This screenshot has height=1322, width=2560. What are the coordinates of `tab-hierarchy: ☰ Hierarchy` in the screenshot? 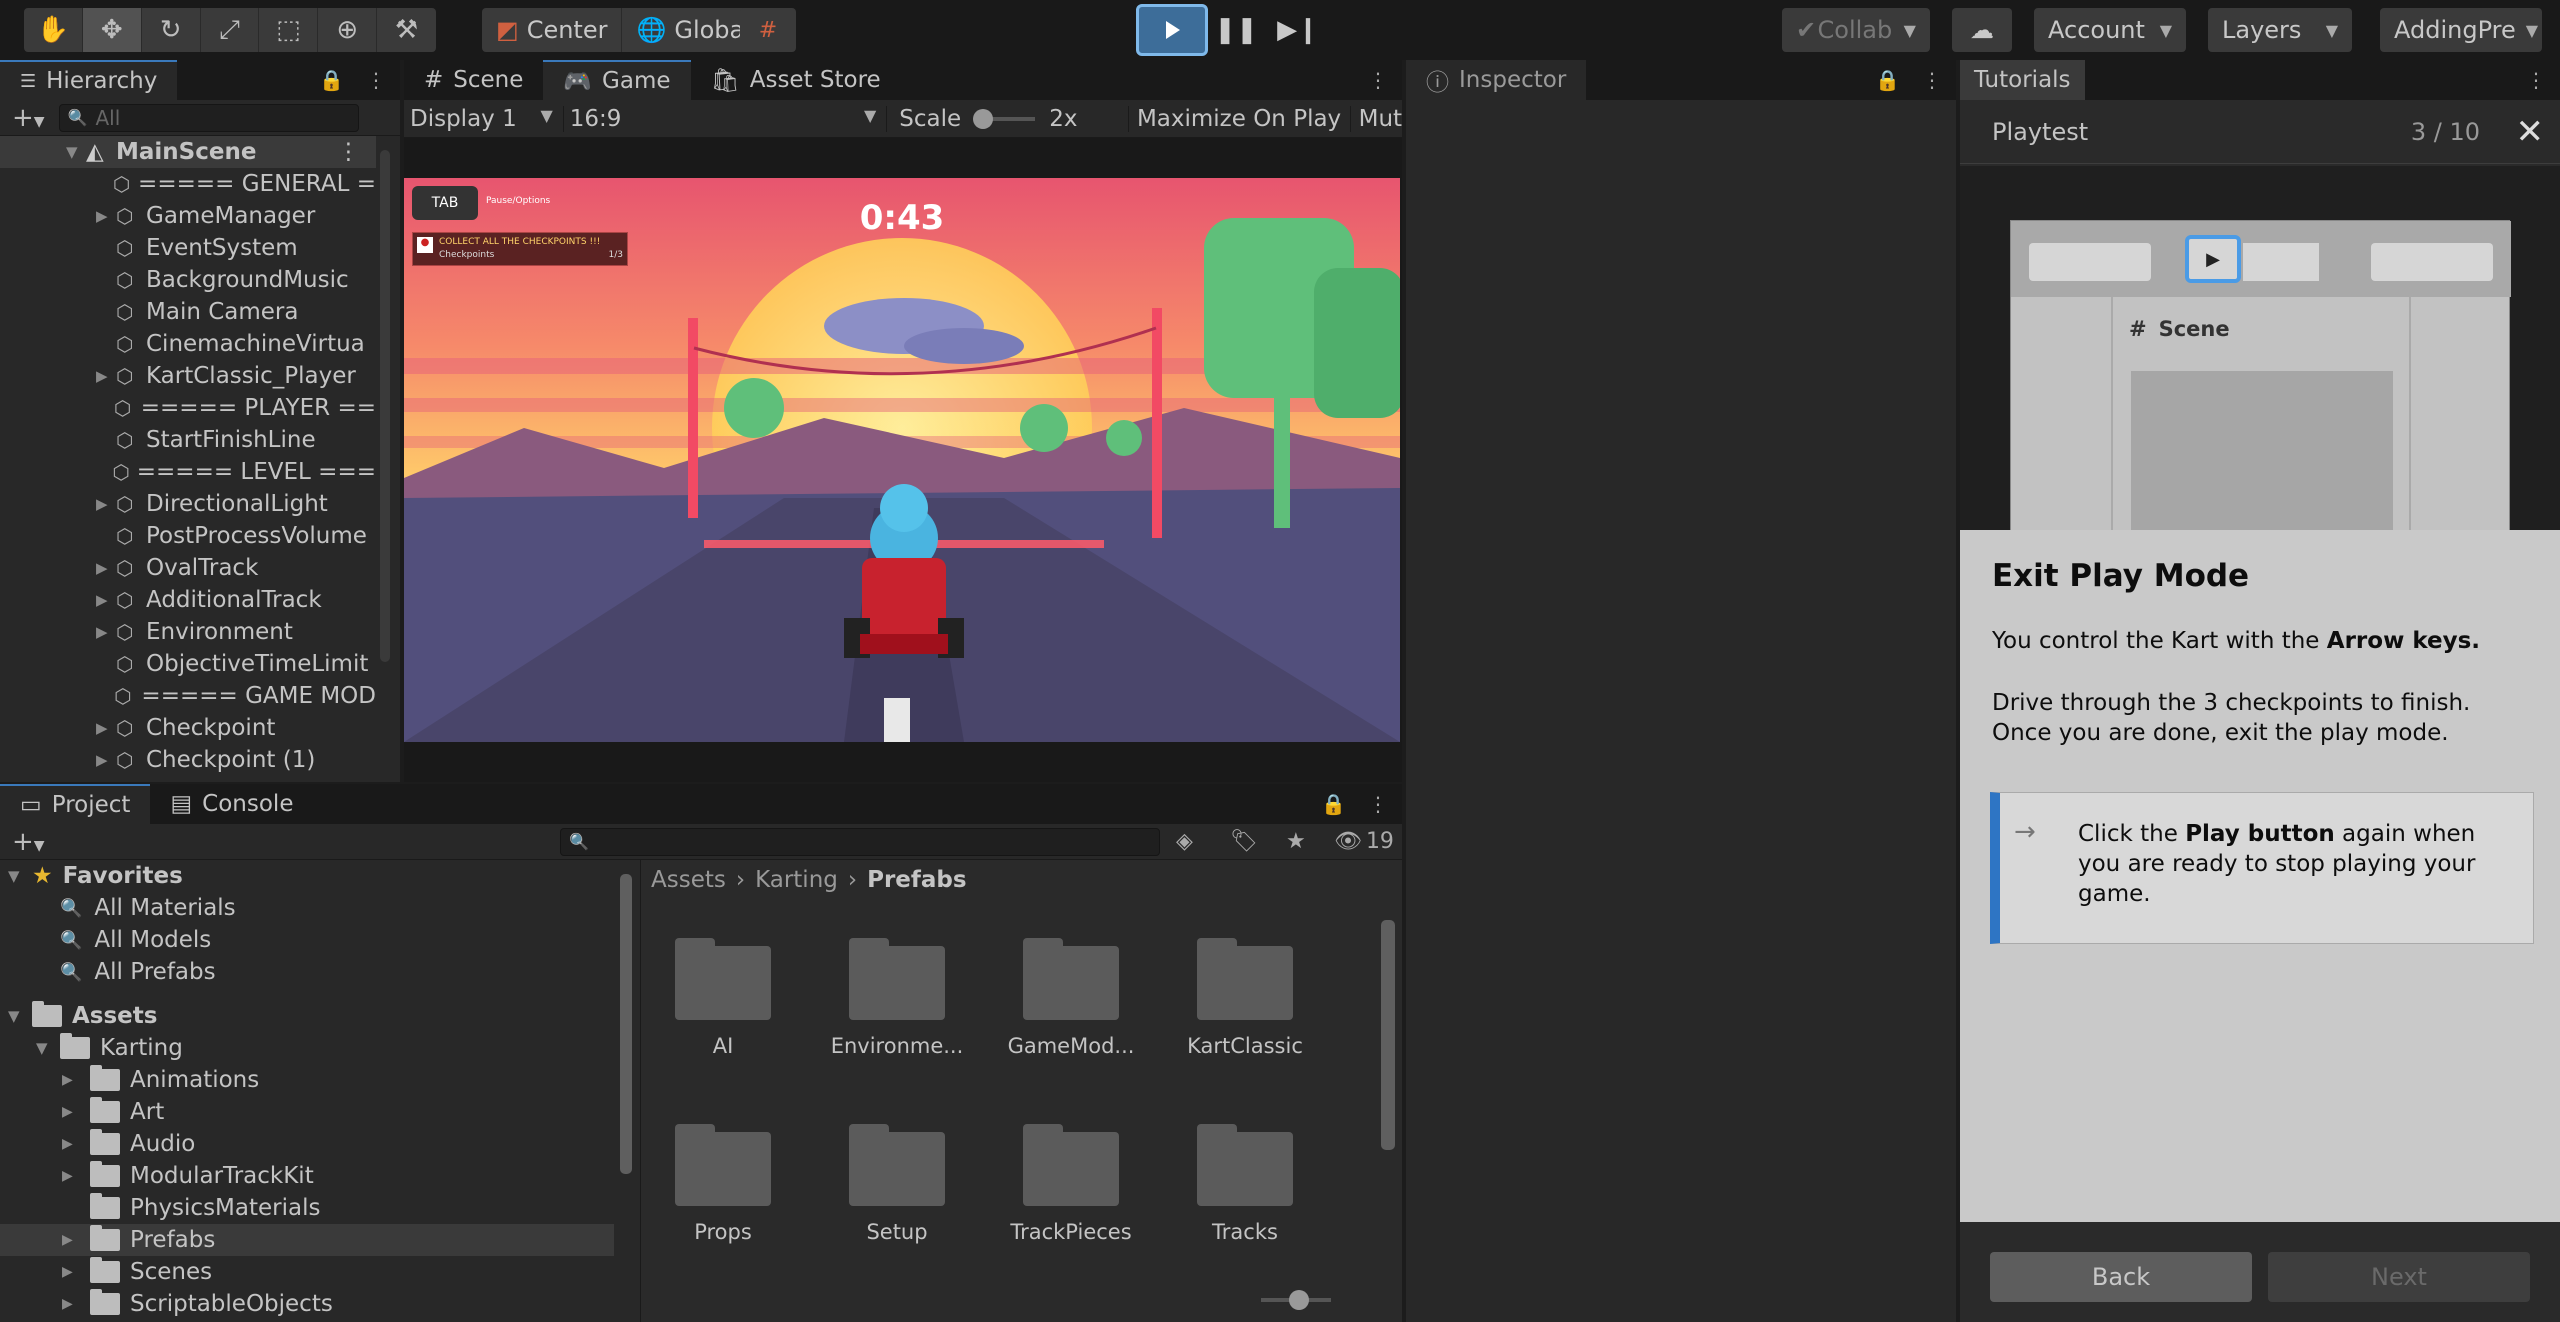 It's located at (89, 80).